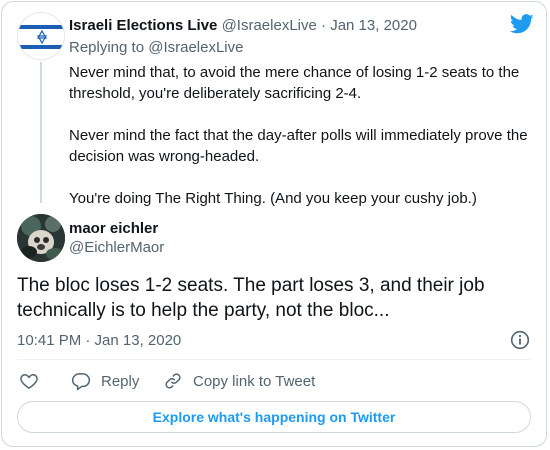 This screenshot has width=550, height=450. What do you see at coordinates (522, 24) in the screenshot?
I see `twitter-bird-icon` at bounding box center [522, 24].